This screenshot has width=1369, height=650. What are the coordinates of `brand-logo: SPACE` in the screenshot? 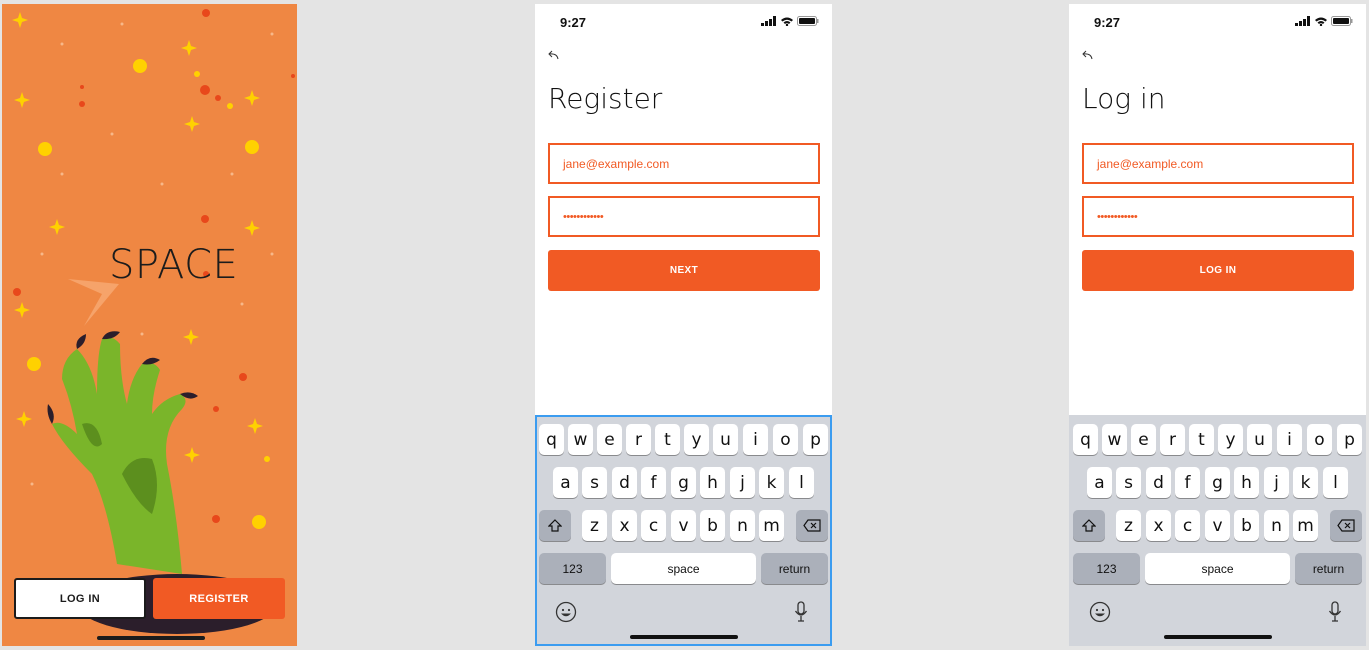 It's located at (174, 265).